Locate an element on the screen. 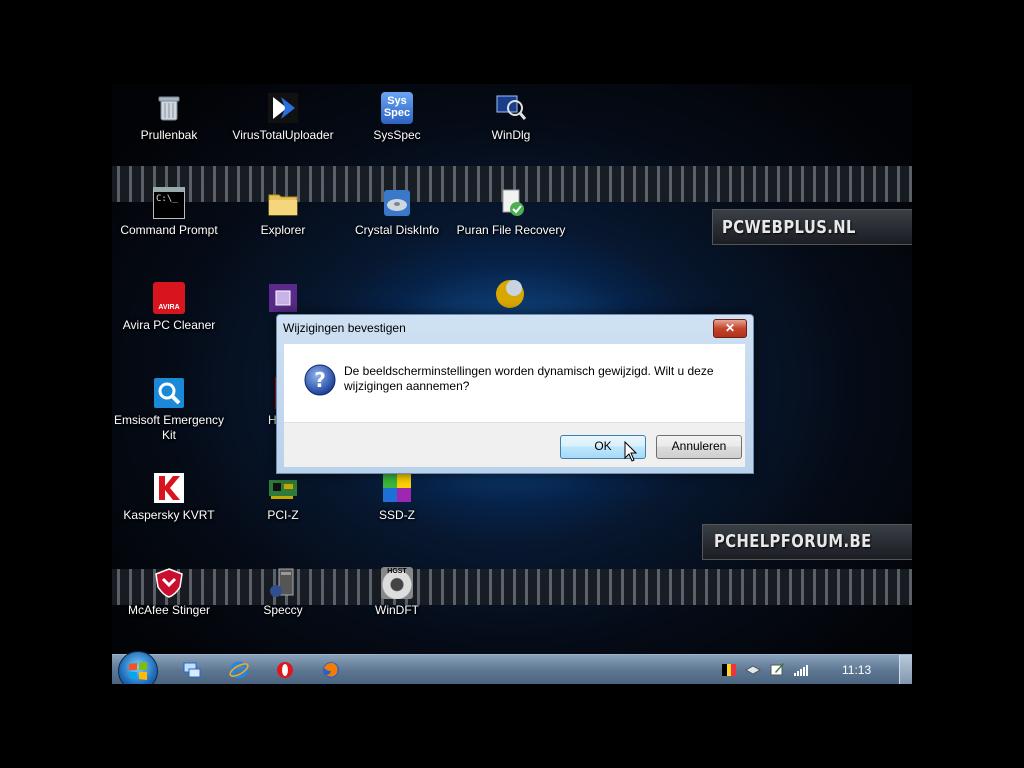 The height and width of the screenshot is (768, 1024). crystal-diskinfo-icon is located at coordinates (397, 203).